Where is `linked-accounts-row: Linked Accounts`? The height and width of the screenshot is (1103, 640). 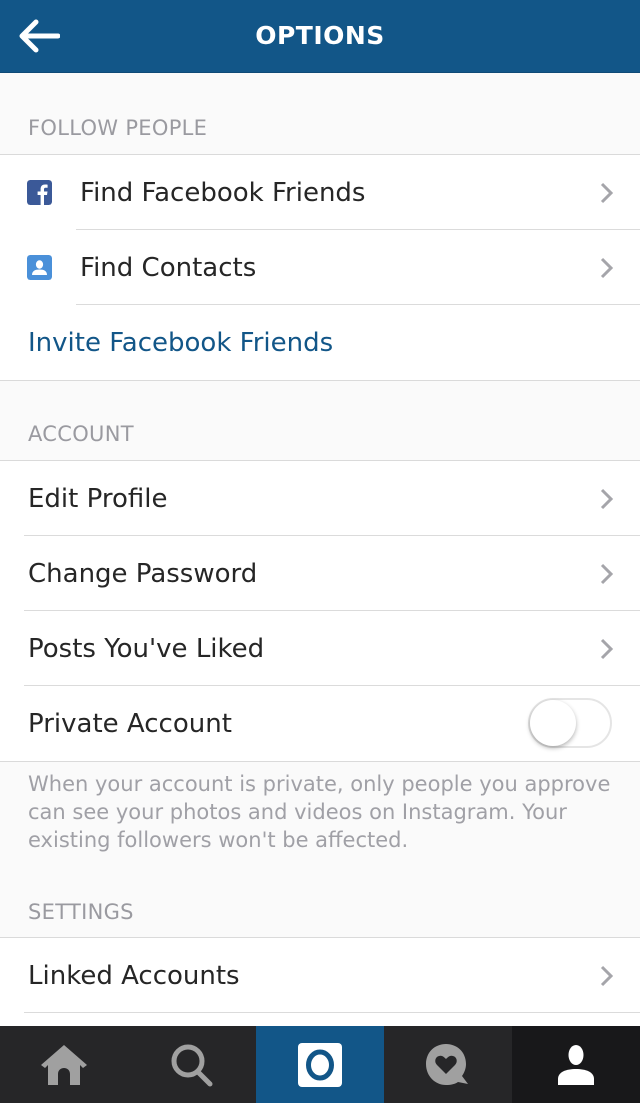 linked-accounts-row: Linked Accounts is located at coordinates (320, 975).